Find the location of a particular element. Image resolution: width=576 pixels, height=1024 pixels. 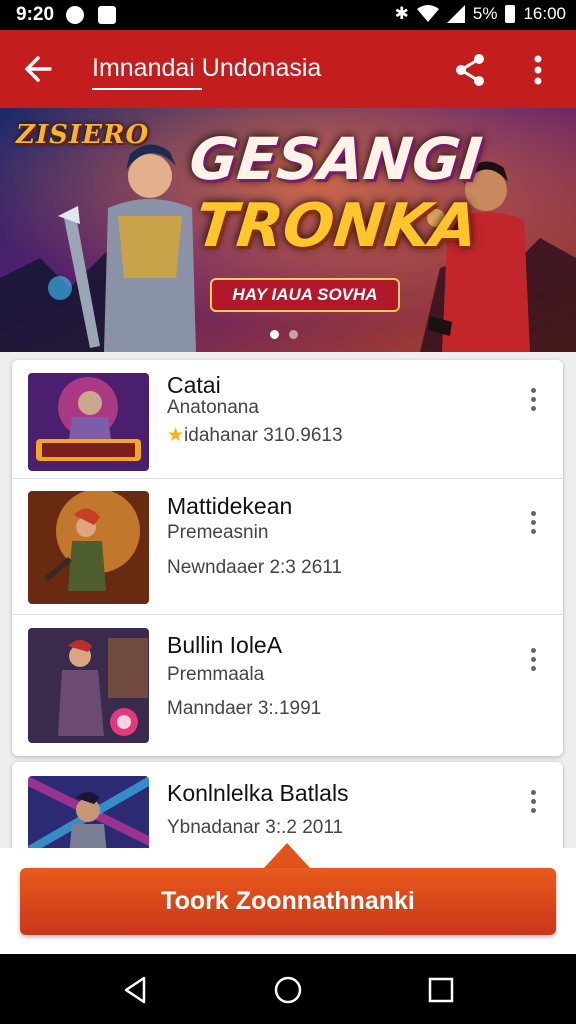

game-meta: Newndaaer 2:3 2611 is located at coordinates (254, 568).